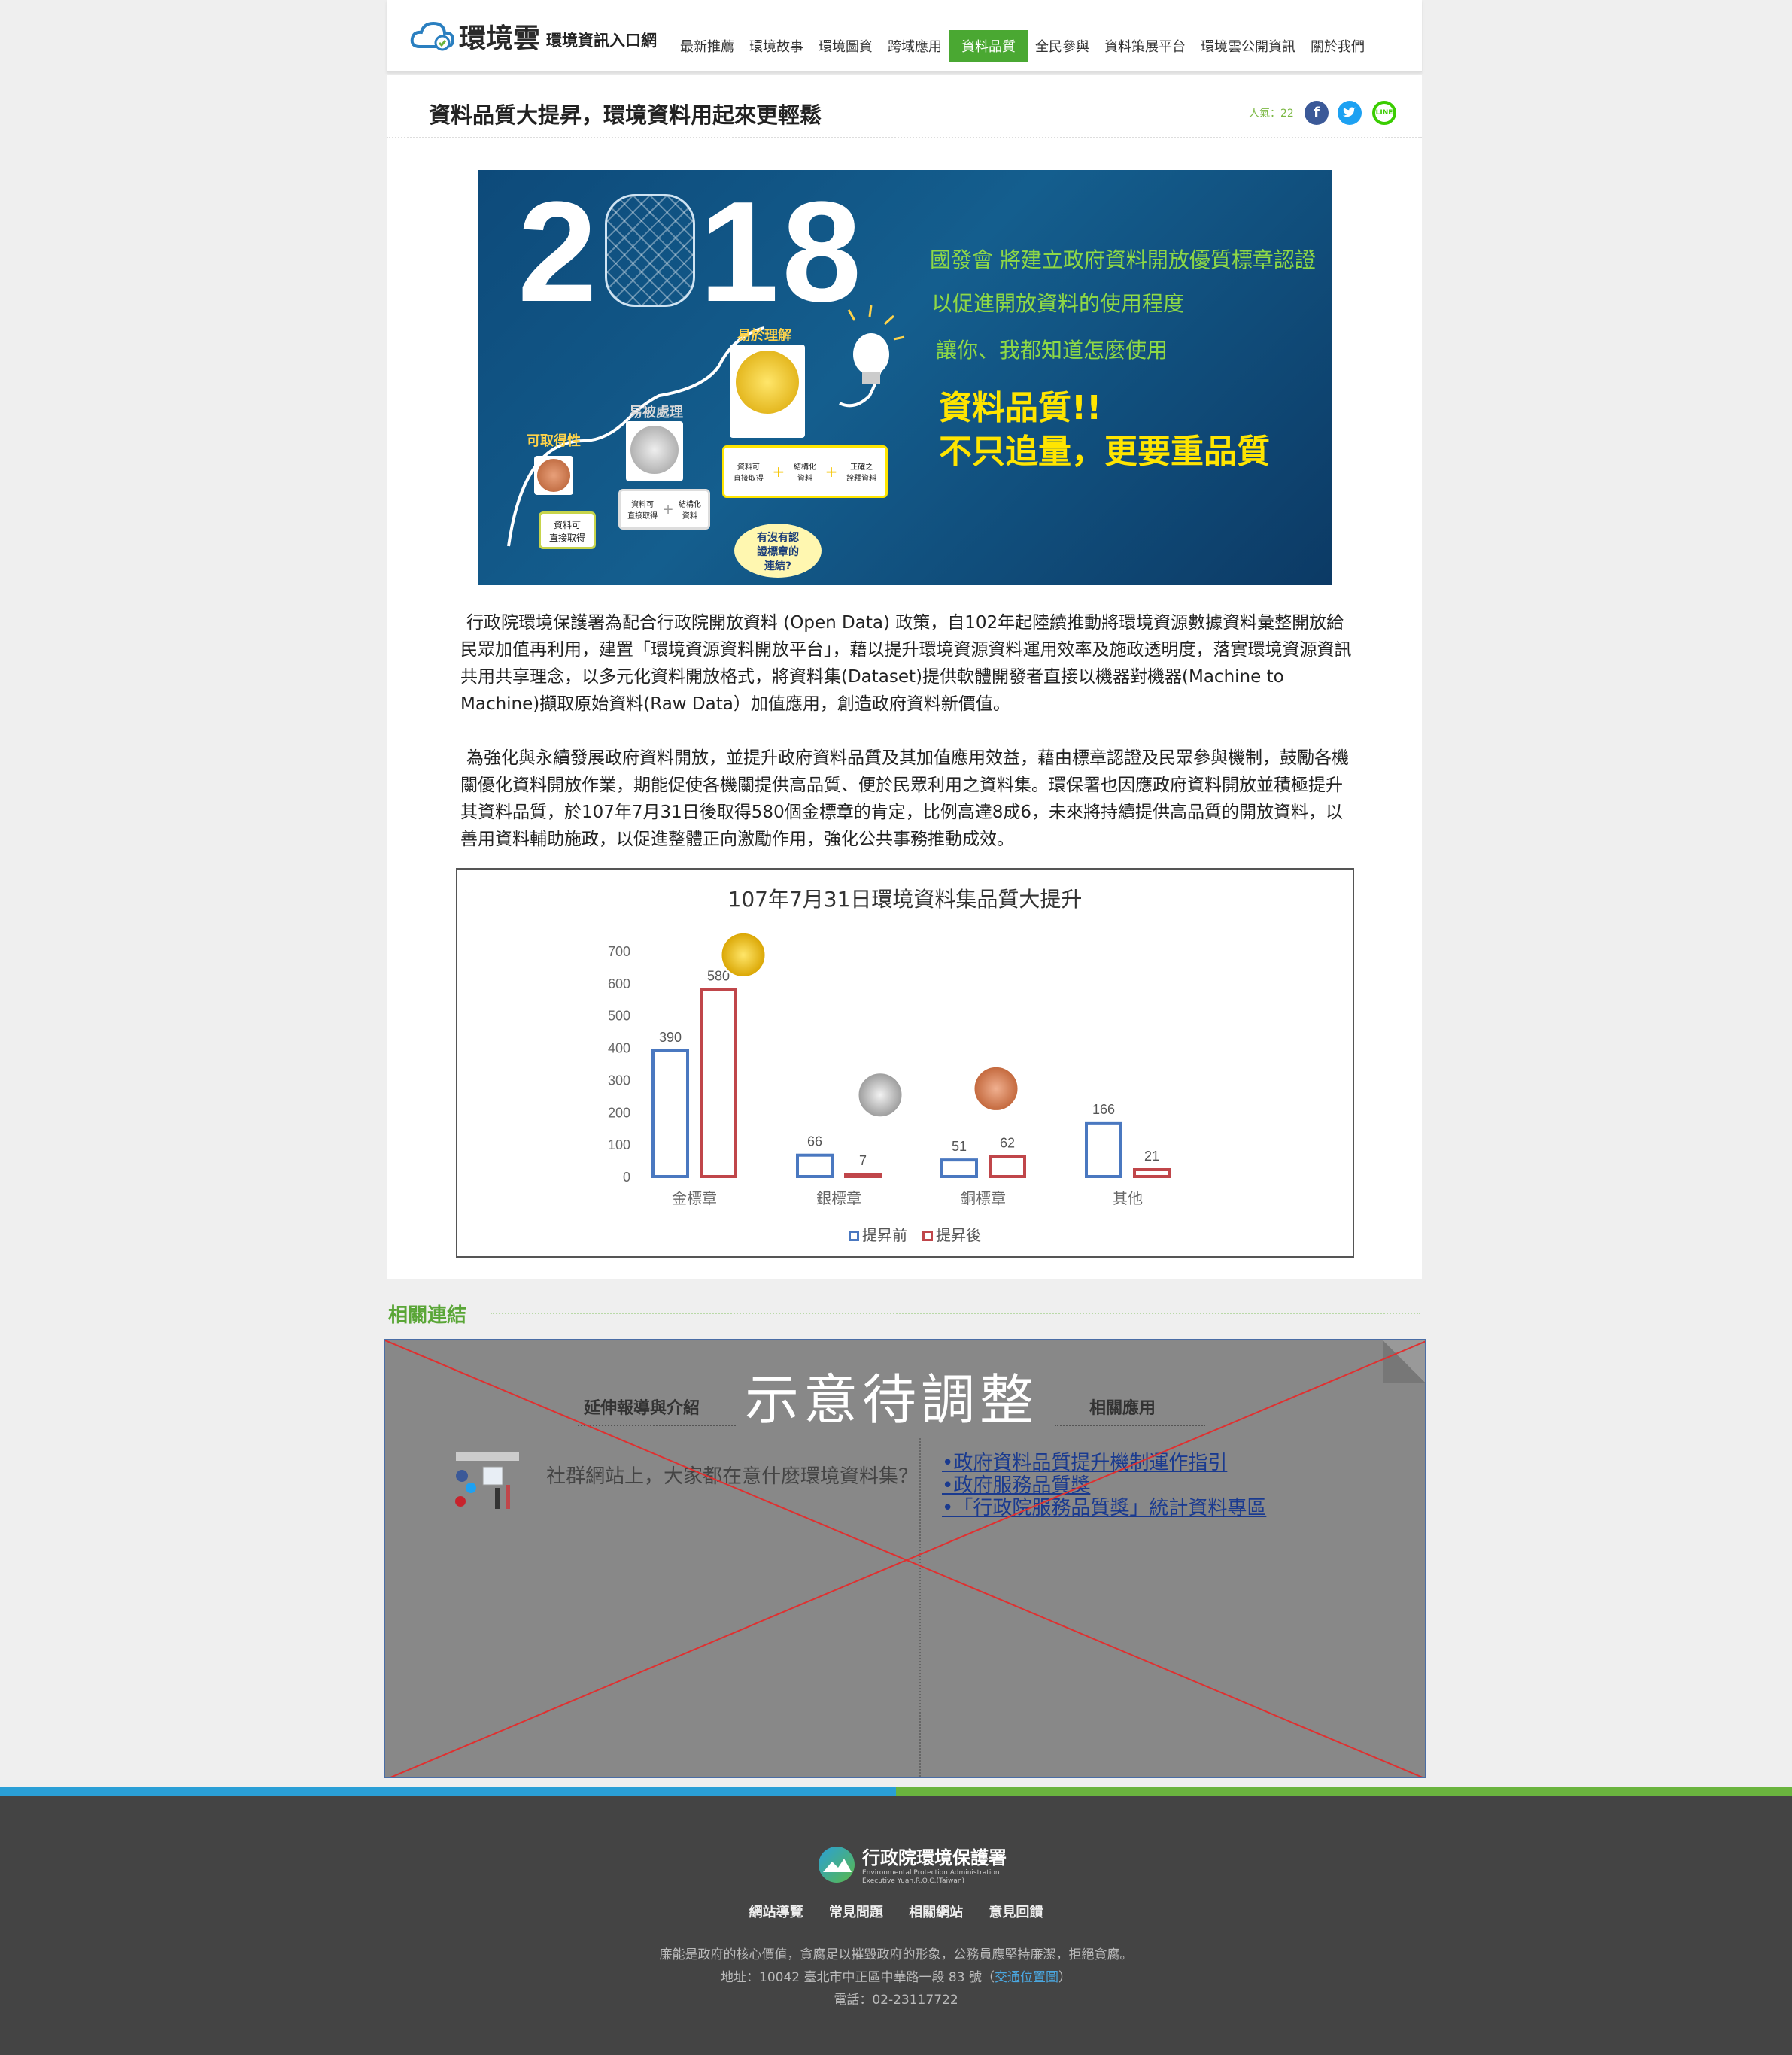  Describe the element at coordinates (776, 46) in the screenshot. I see `nav-stories: 環境故事` at that location.